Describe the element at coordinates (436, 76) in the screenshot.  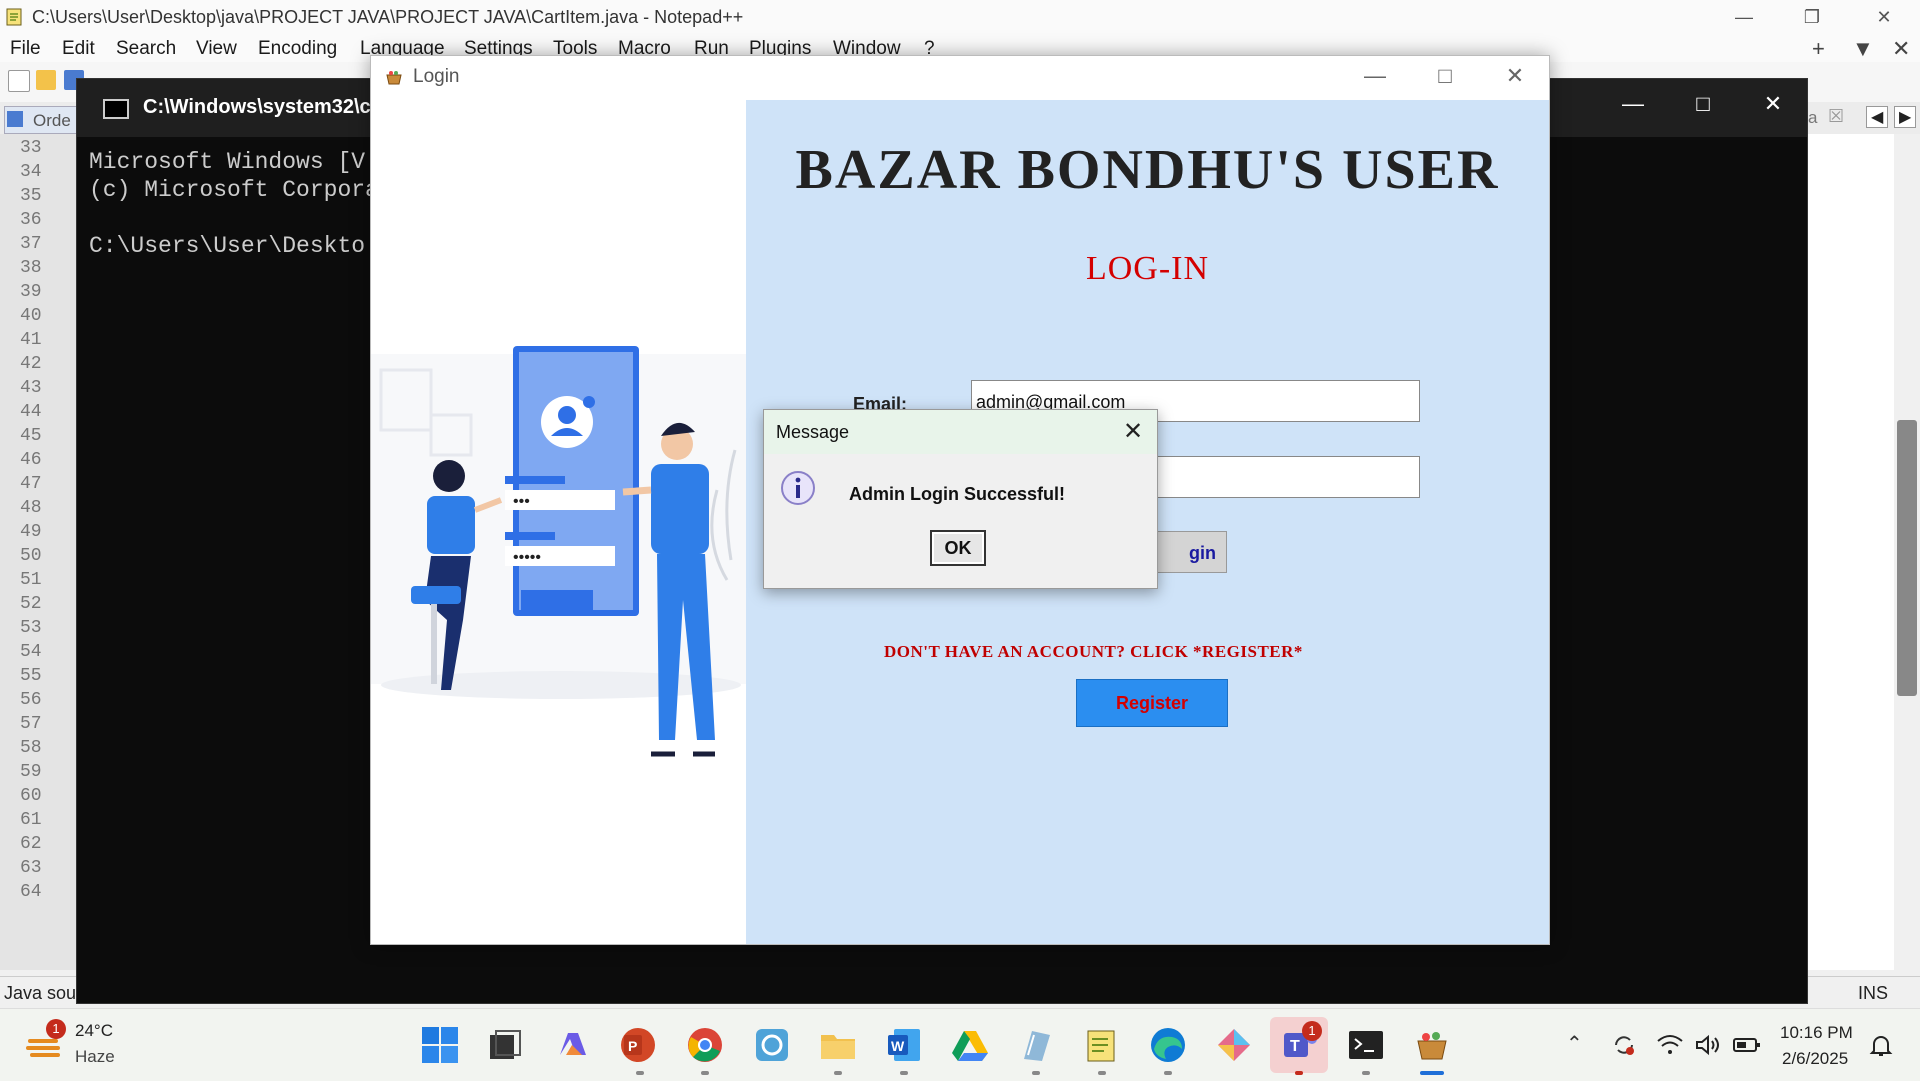
I see `login-title-text: Login` at that location.